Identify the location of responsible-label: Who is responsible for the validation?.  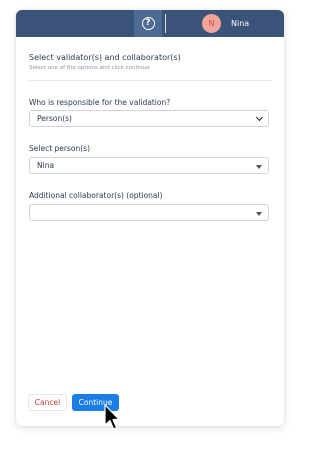
(100, 102).